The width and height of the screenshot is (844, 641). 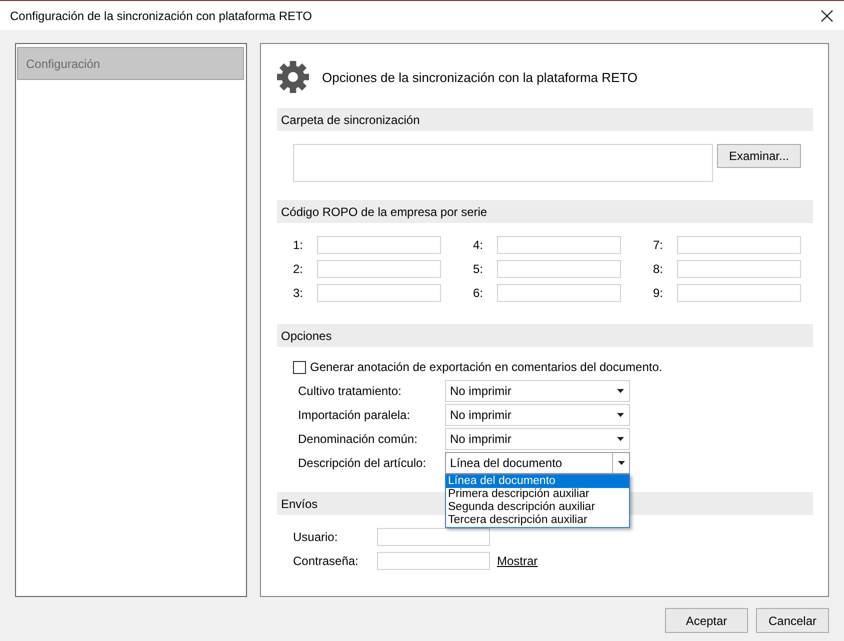 I want to click on series-label: 7:, so click(x=658, y=245).